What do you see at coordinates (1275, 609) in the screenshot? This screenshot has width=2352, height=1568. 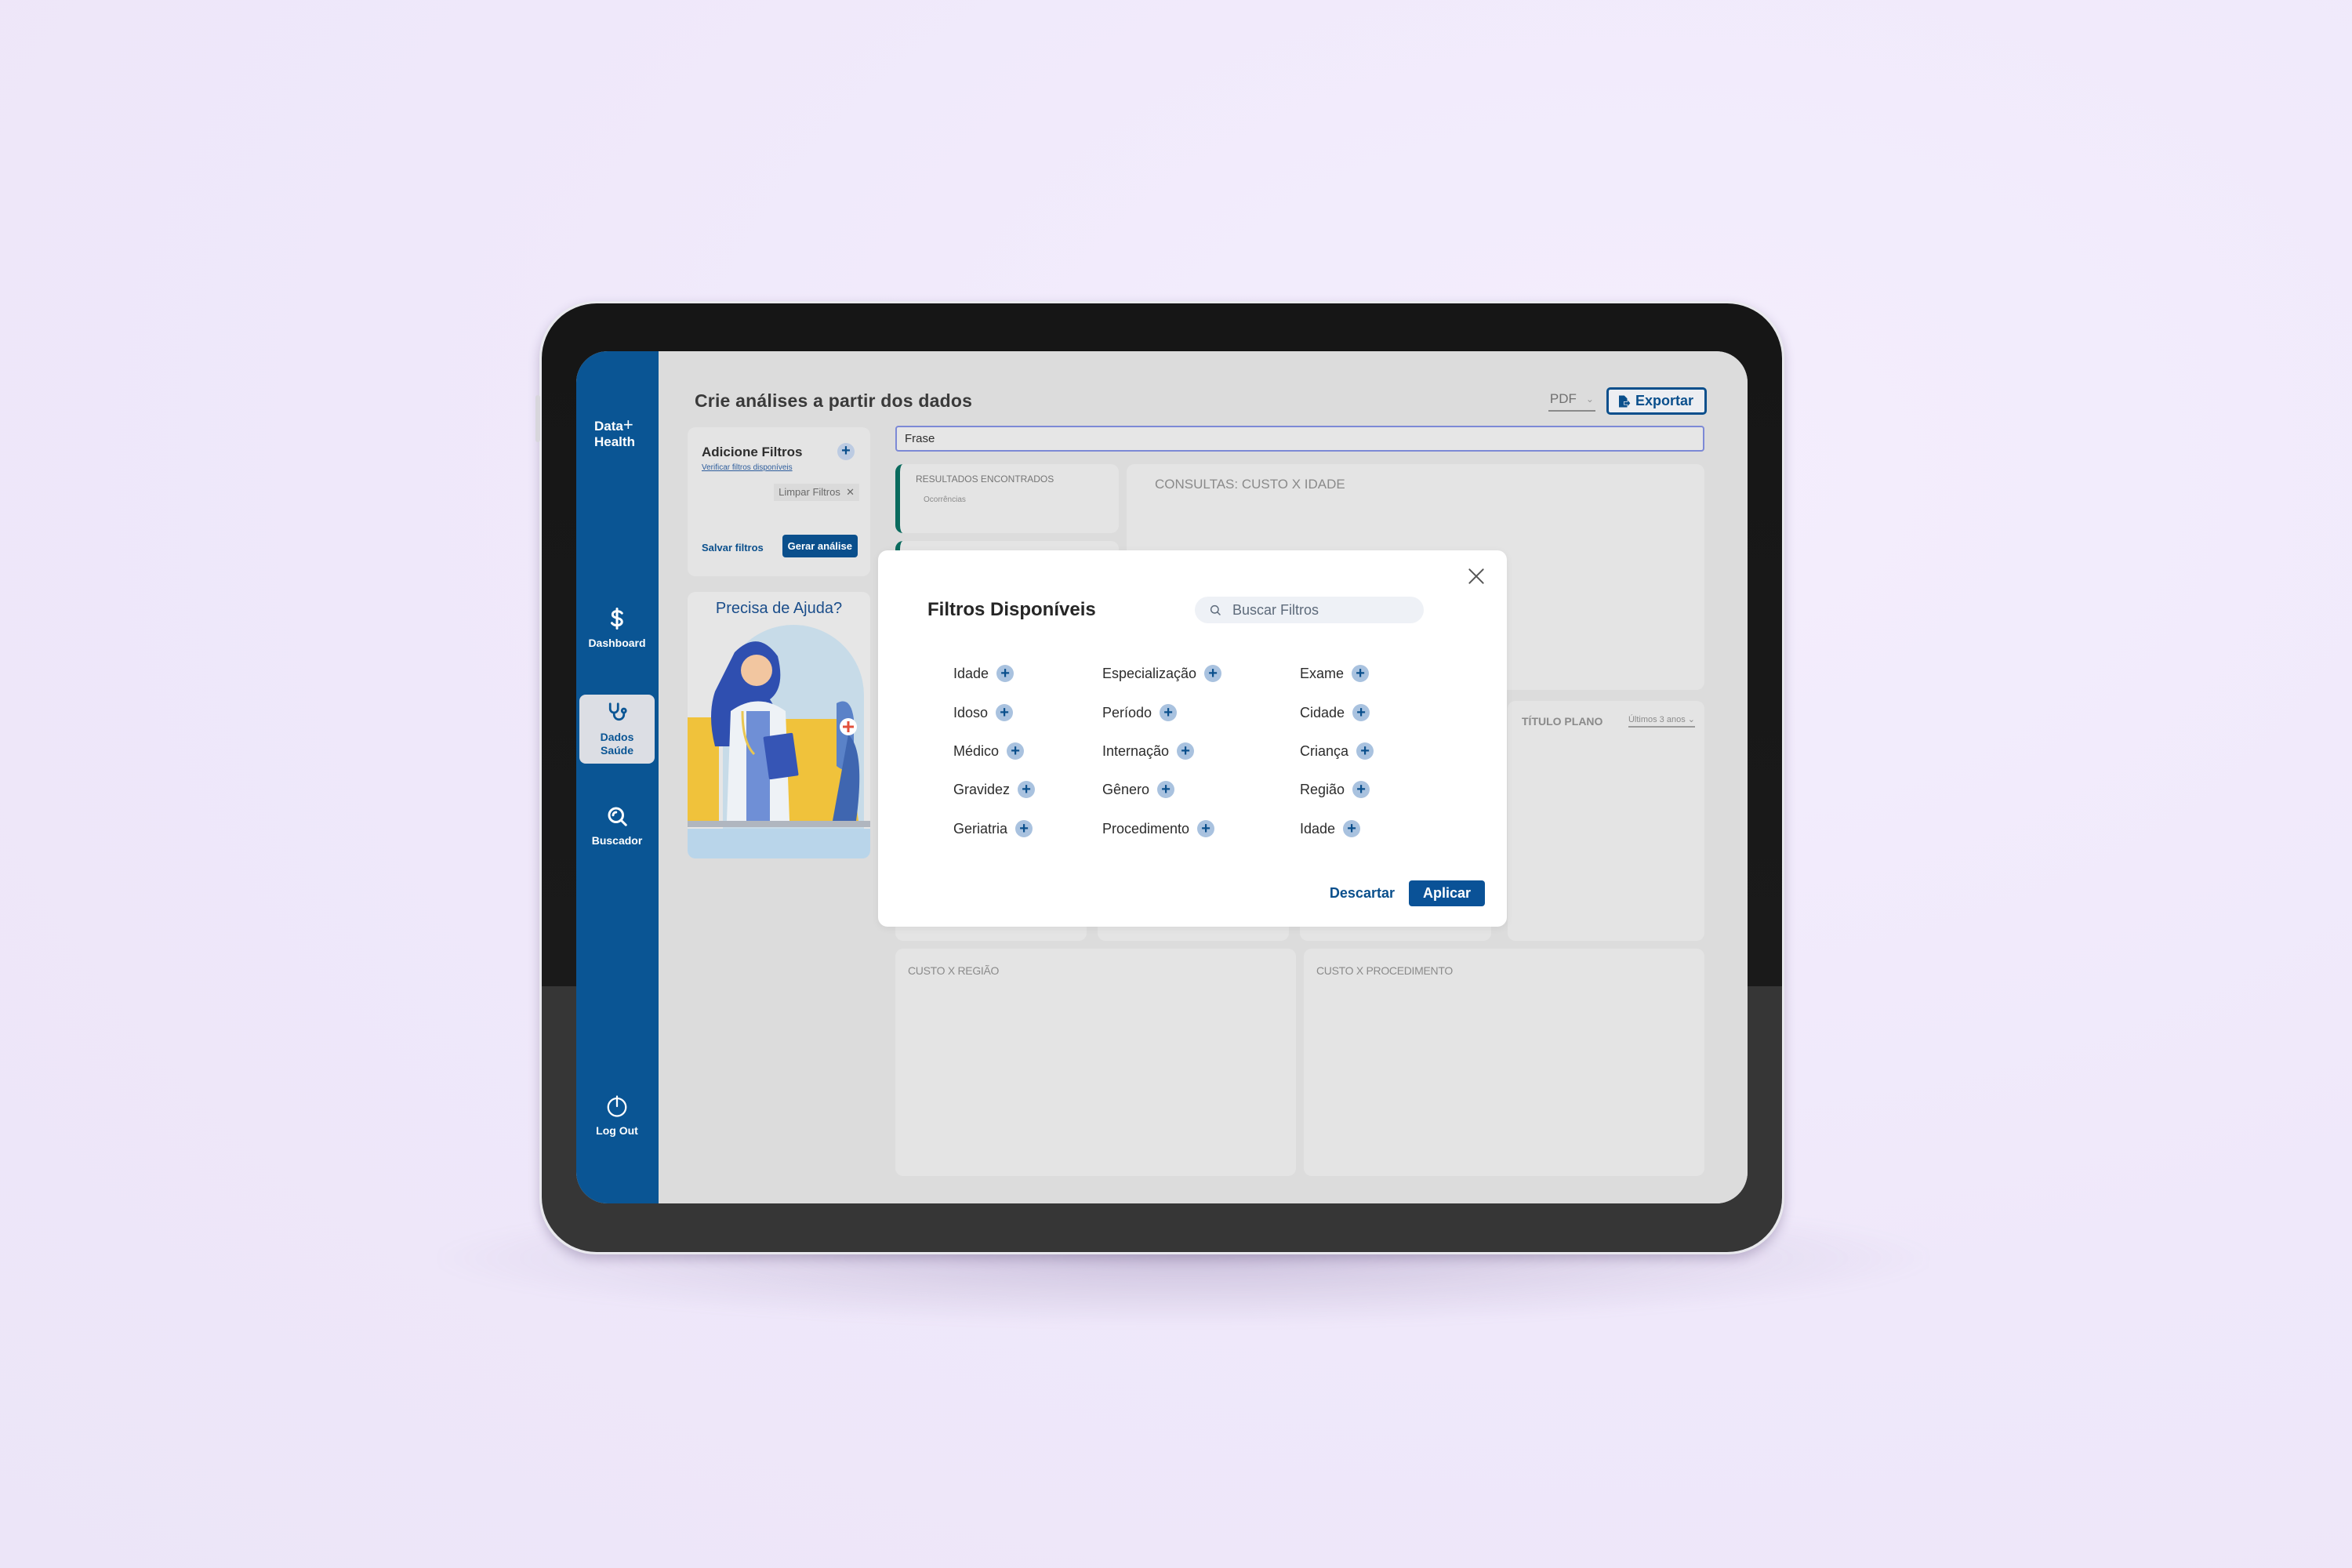 I see `filter-search-placeholder: Buscar Filtros` at bounding box center [1275, 609].